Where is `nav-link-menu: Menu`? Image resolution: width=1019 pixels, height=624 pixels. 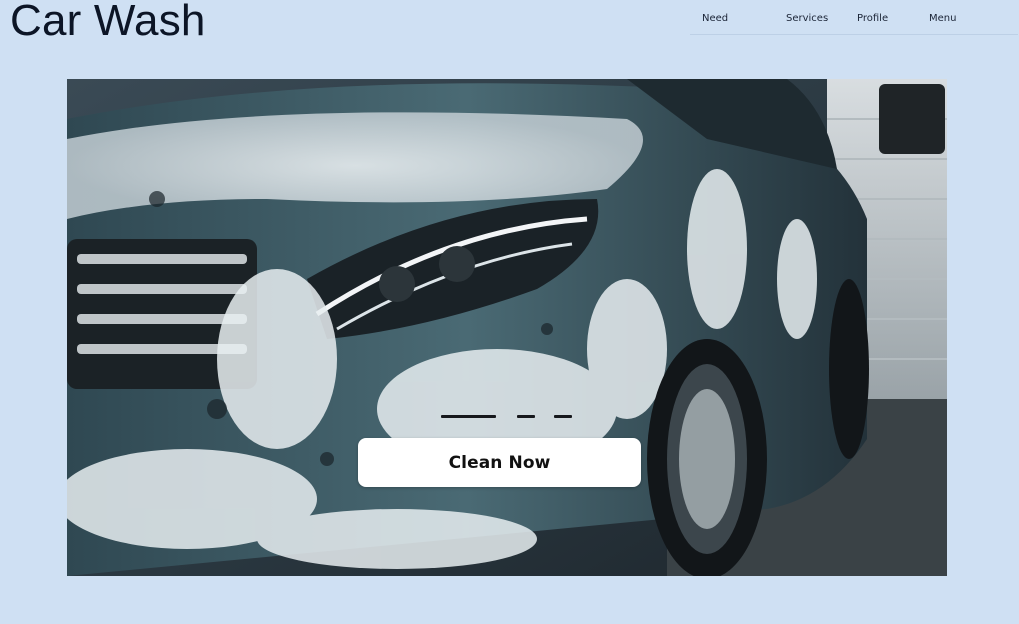 nav-link-menu: Menu is located at coordinates (942, 18).